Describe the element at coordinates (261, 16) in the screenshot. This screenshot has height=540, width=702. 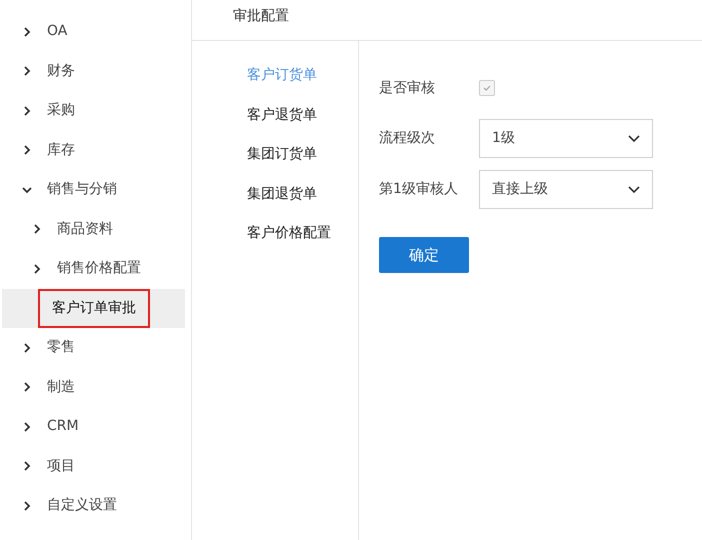
I see `page-title: 审批配置` at that location.